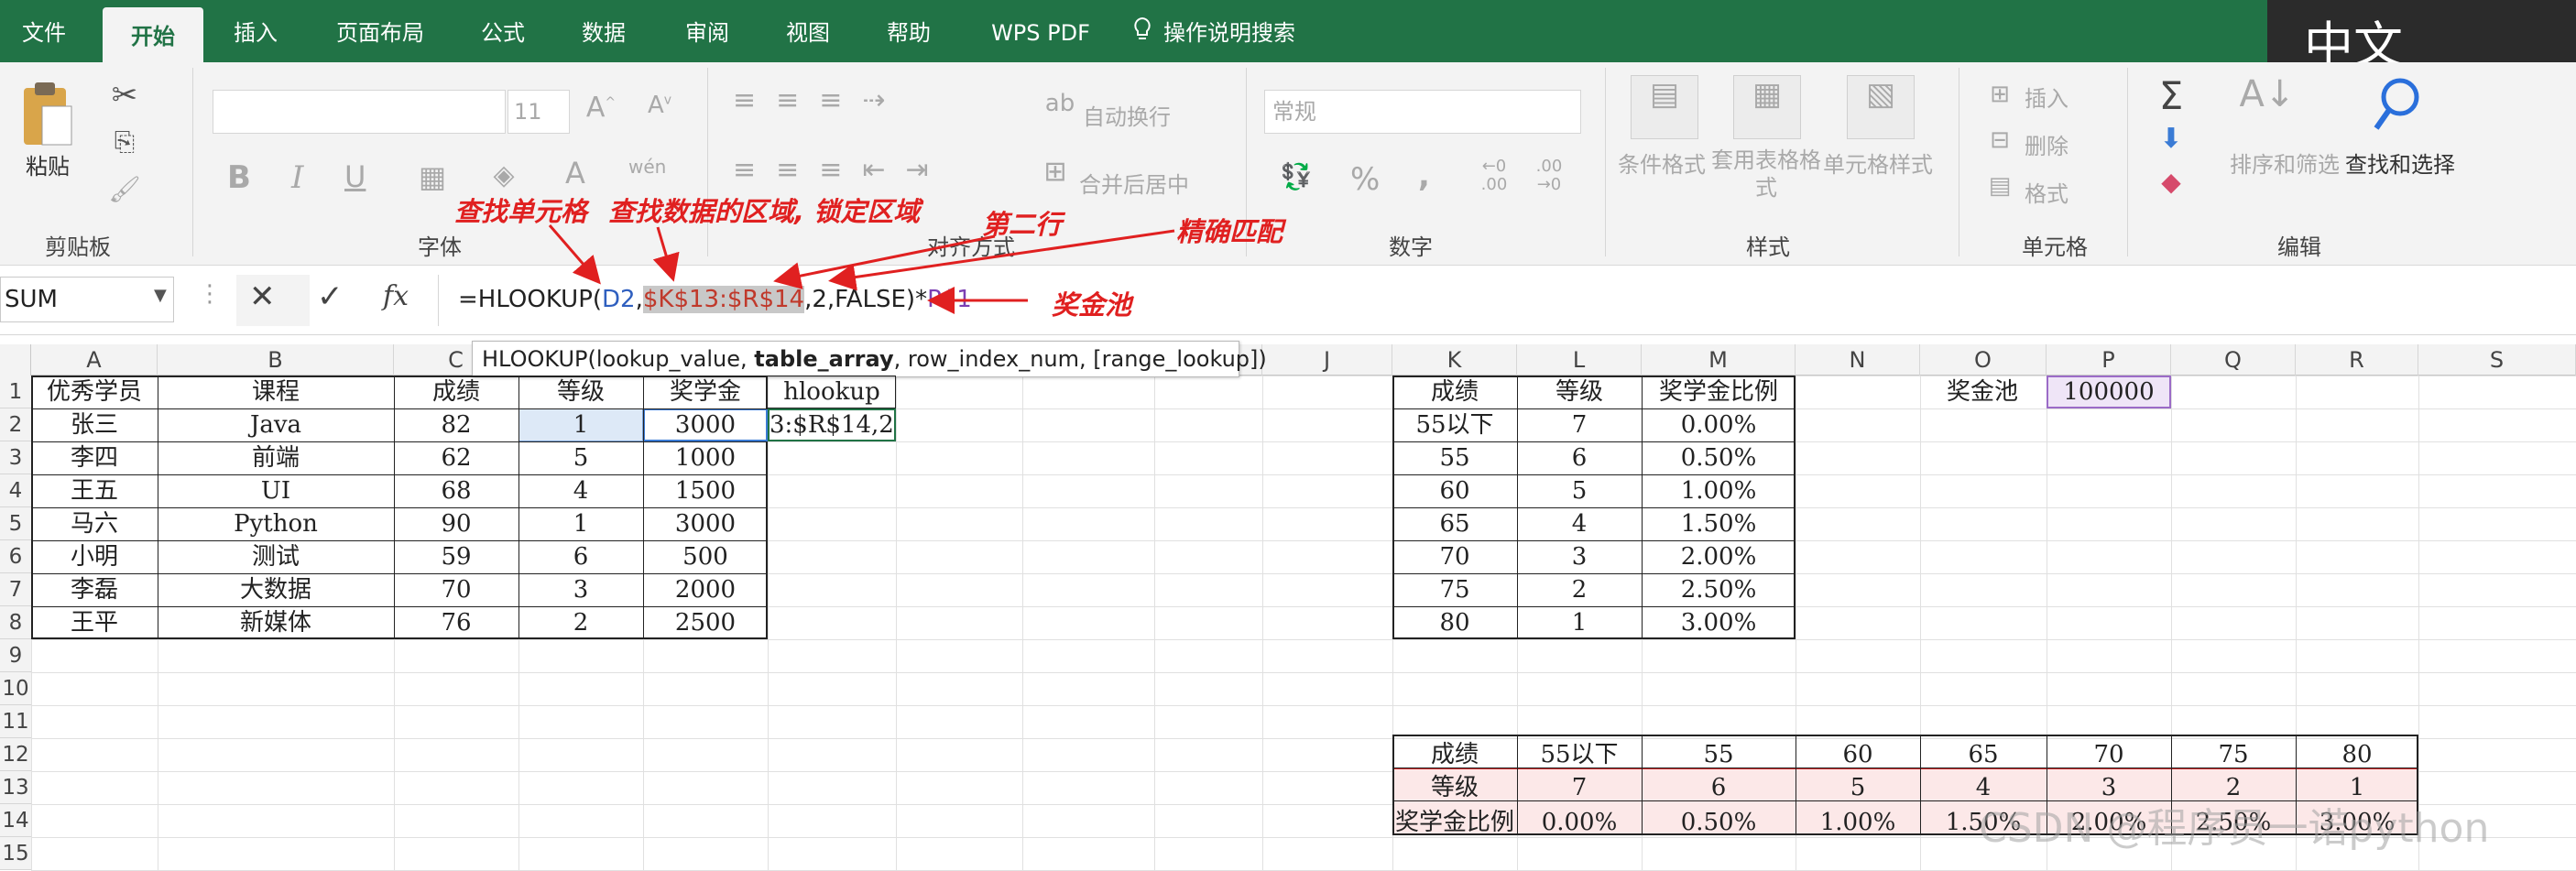  Describe the element at coordinates (1580, 589) in the screenshot. I see `t2-cell: 2` at that location.